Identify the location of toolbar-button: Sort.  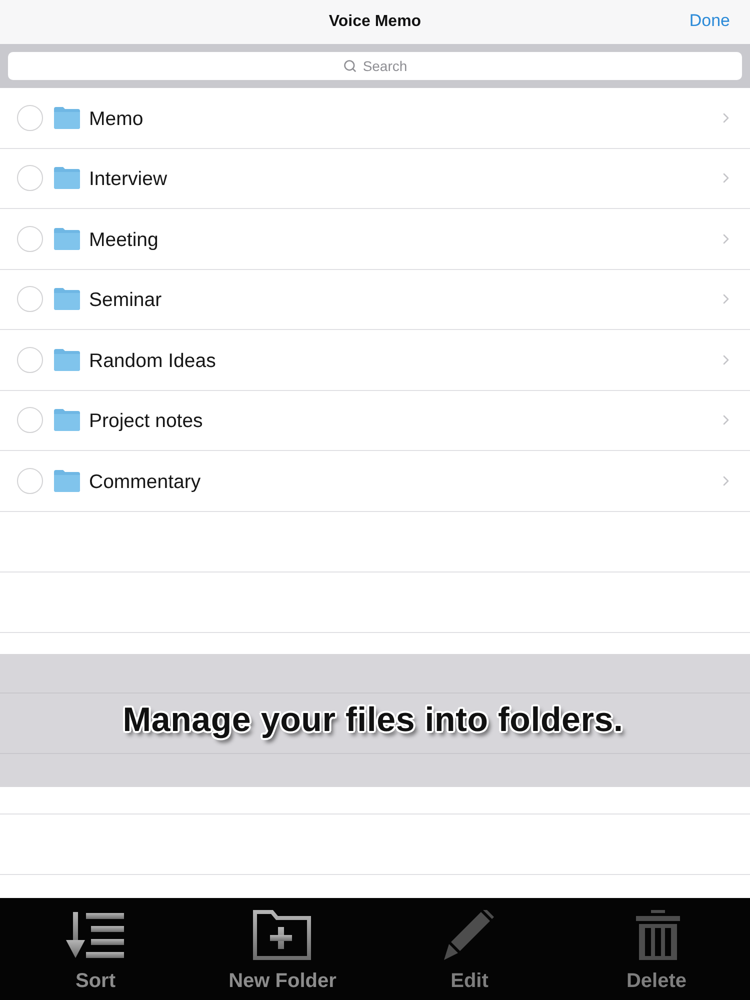
(96, 949).